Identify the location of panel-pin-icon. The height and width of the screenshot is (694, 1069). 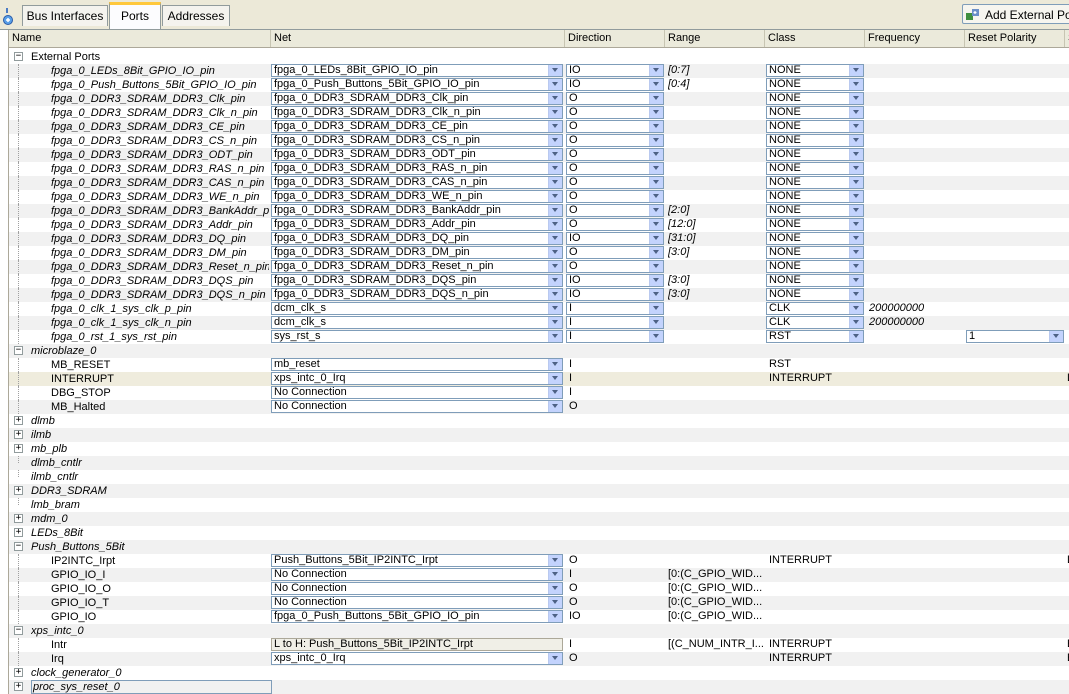
(10, 17).